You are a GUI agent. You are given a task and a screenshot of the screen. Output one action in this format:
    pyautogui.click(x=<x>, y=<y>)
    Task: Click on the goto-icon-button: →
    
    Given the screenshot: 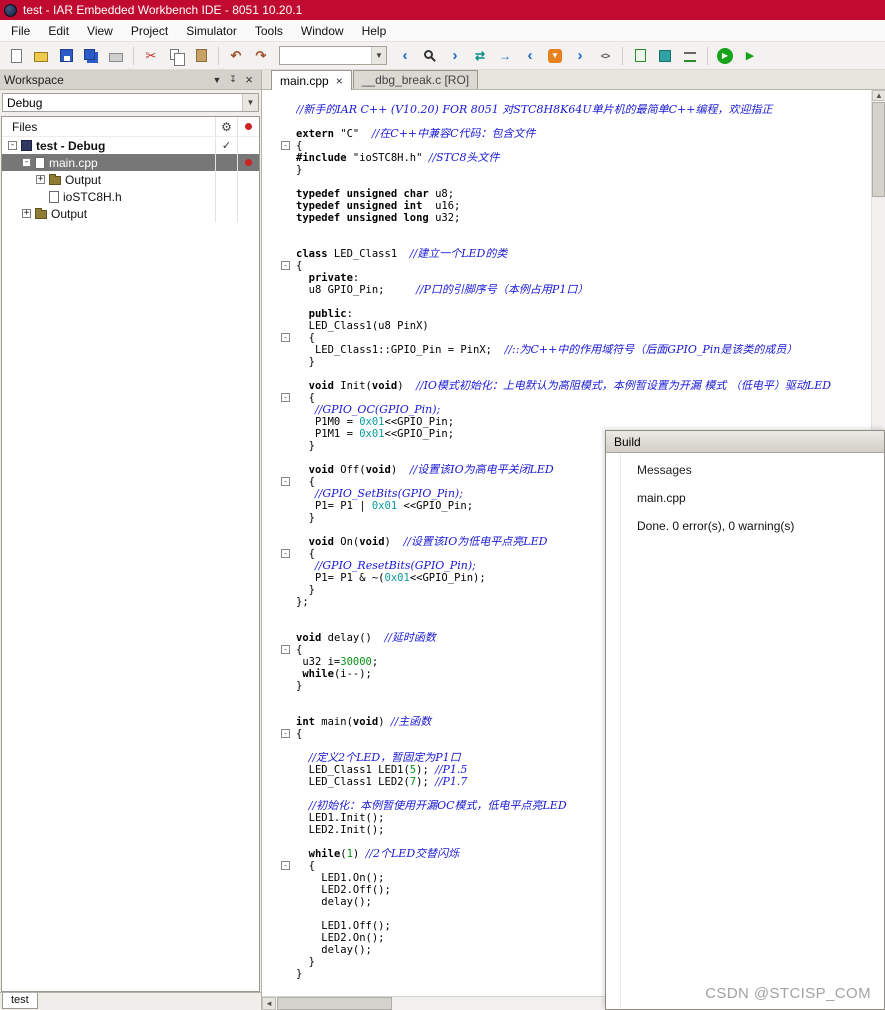 What is the action you would take?
    pyautogui.click(x=505, y=56)
    